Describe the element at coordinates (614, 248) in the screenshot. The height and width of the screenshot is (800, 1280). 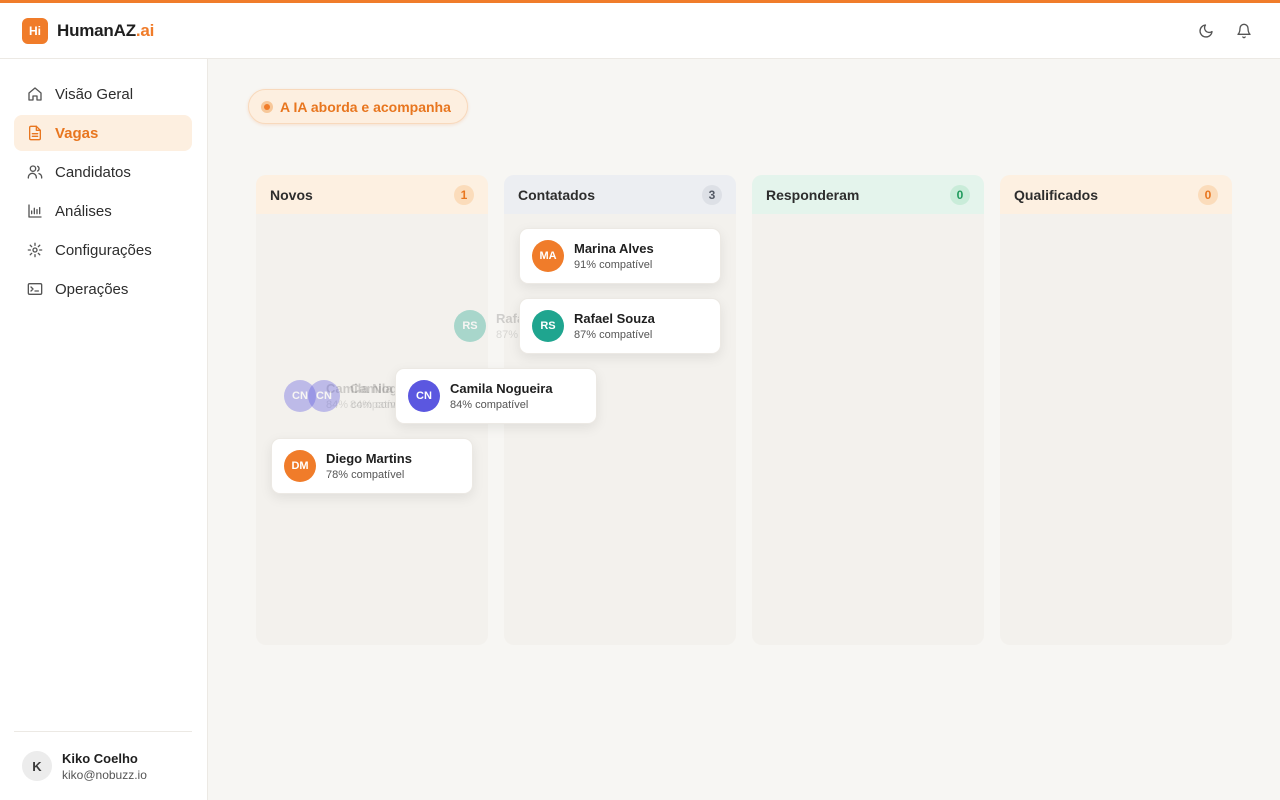
I see `candidate-name: Marina Alves` at that location.